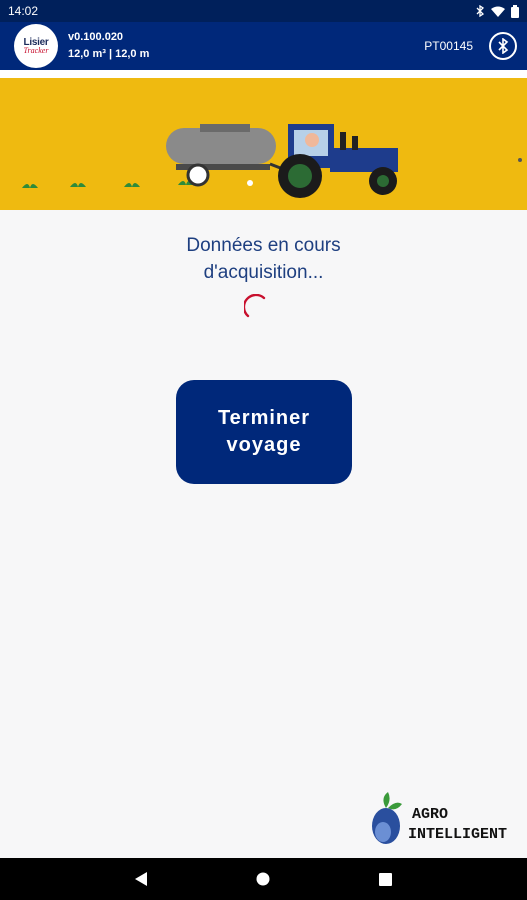 This screenshot has height=900, width=527. I want to click on device-id: PT00145, so click(448, 46).